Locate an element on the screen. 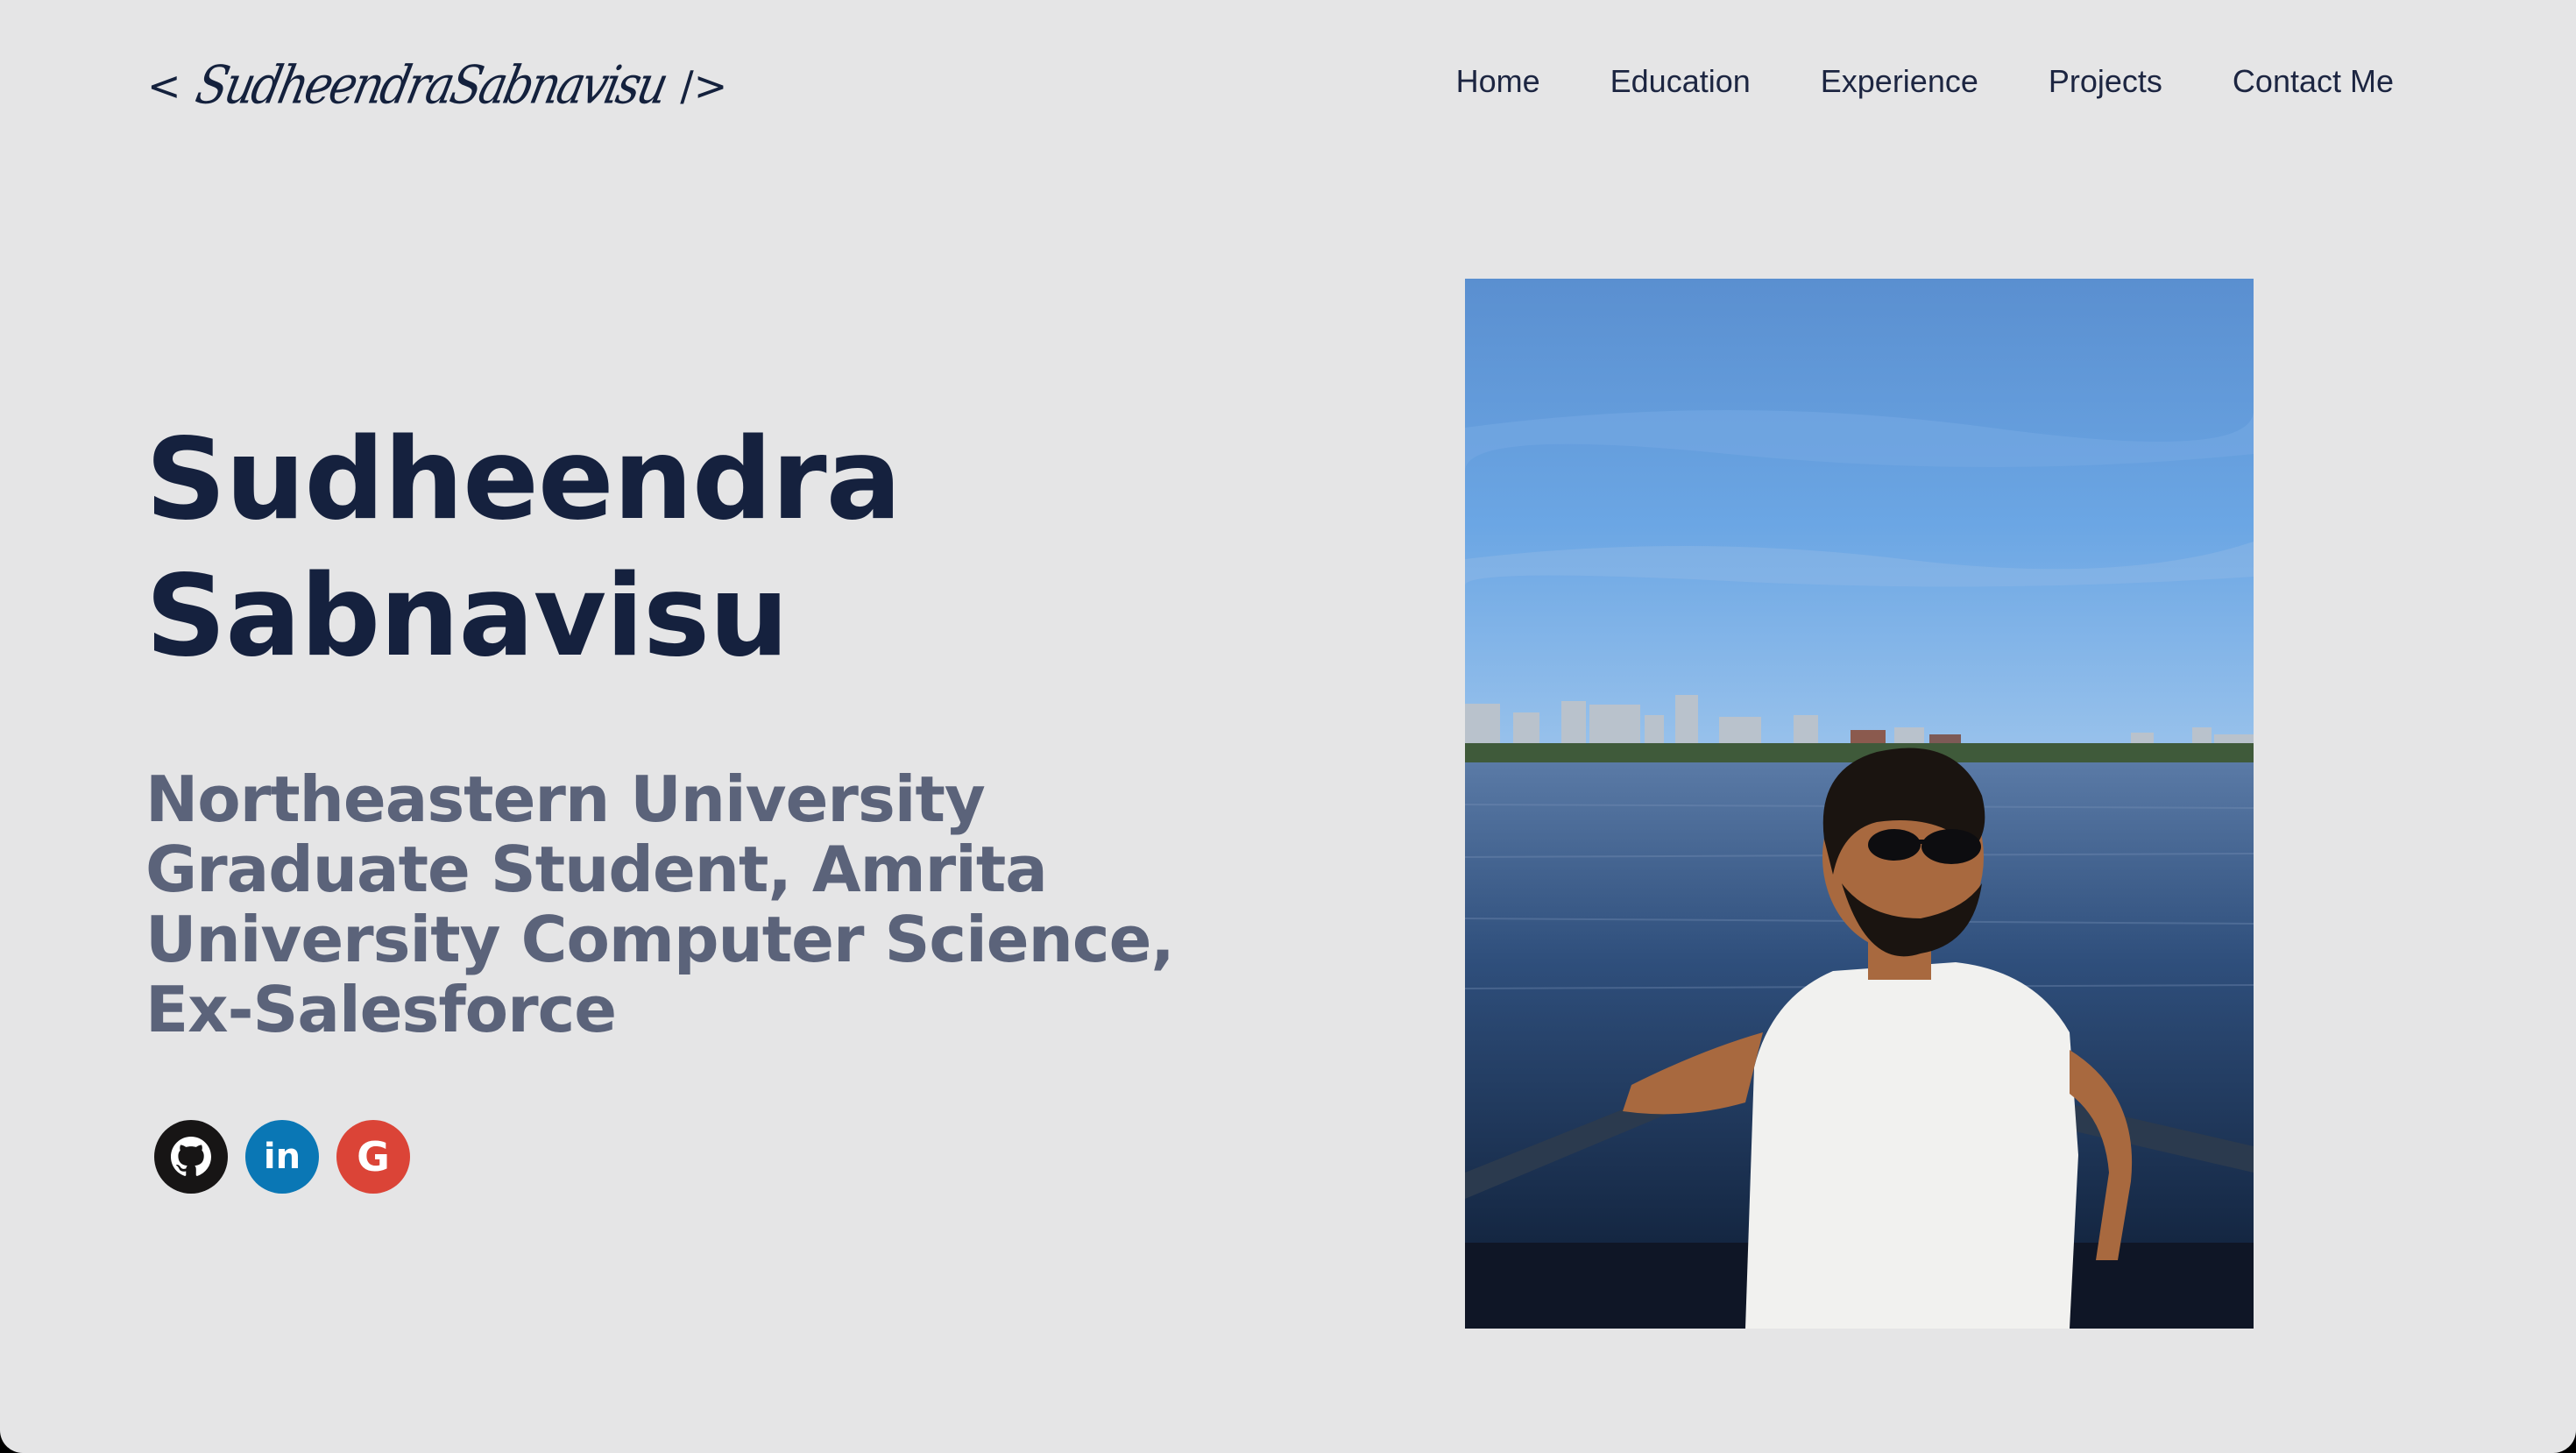 This screenshot has width=2576, height=1453. github-icon is located at coordinates (191, 1156).